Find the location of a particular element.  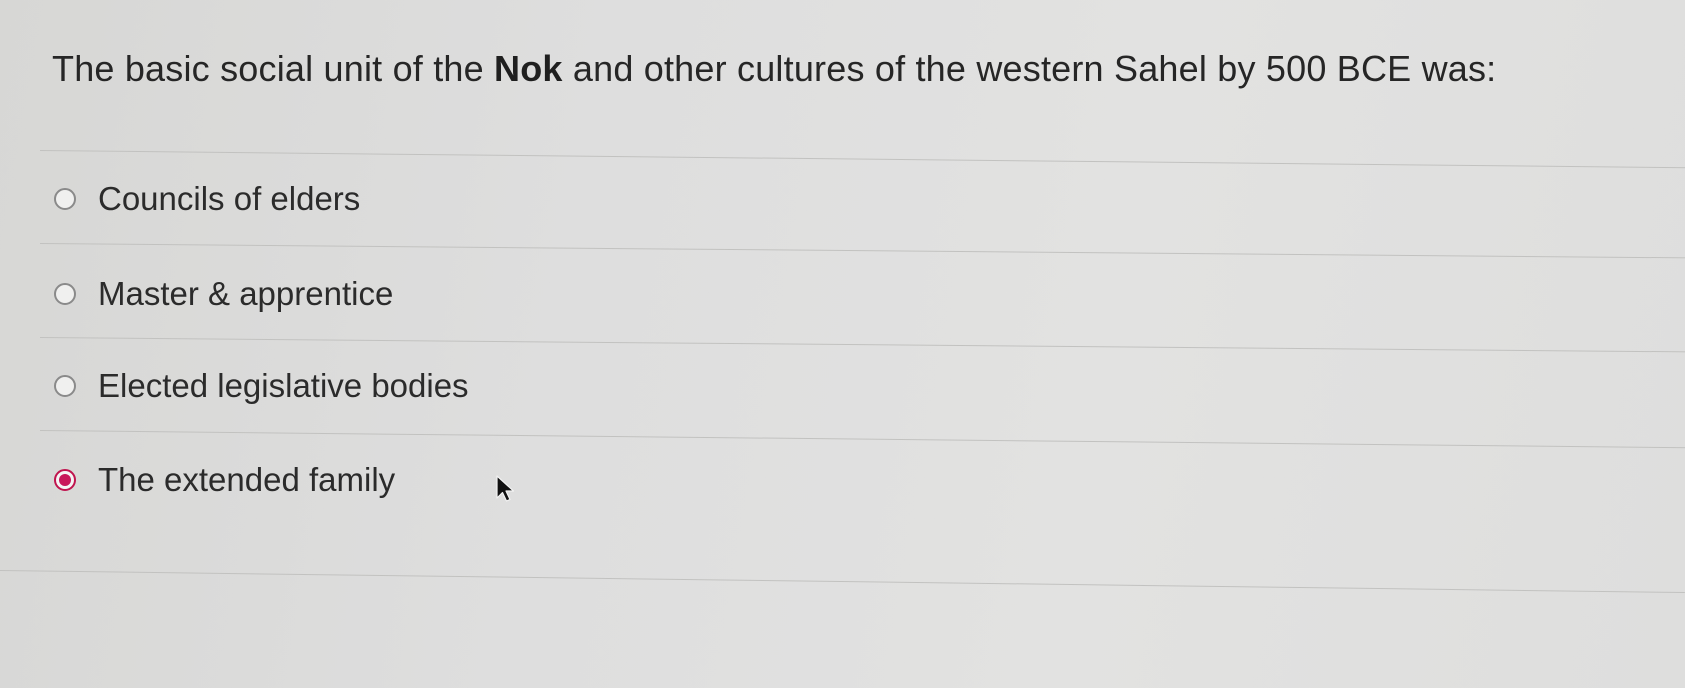

option-councils-of-elders: Councils of elders is located at coordinates (207, 199).